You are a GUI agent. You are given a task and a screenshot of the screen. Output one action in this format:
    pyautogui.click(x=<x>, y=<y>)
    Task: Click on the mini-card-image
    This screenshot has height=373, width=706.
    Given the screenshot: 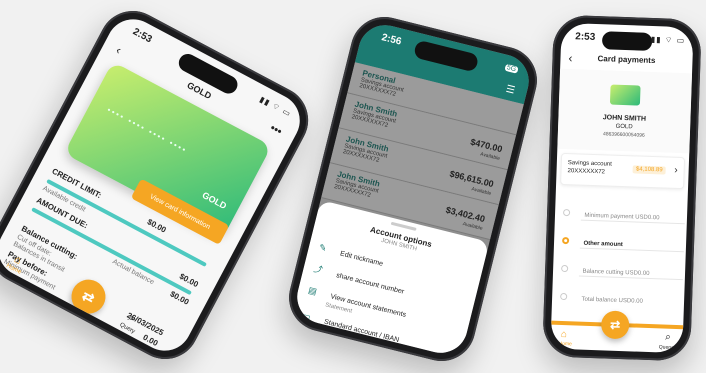 What is the action you would take?
    pyautogui.click(x=625, y=95)
    